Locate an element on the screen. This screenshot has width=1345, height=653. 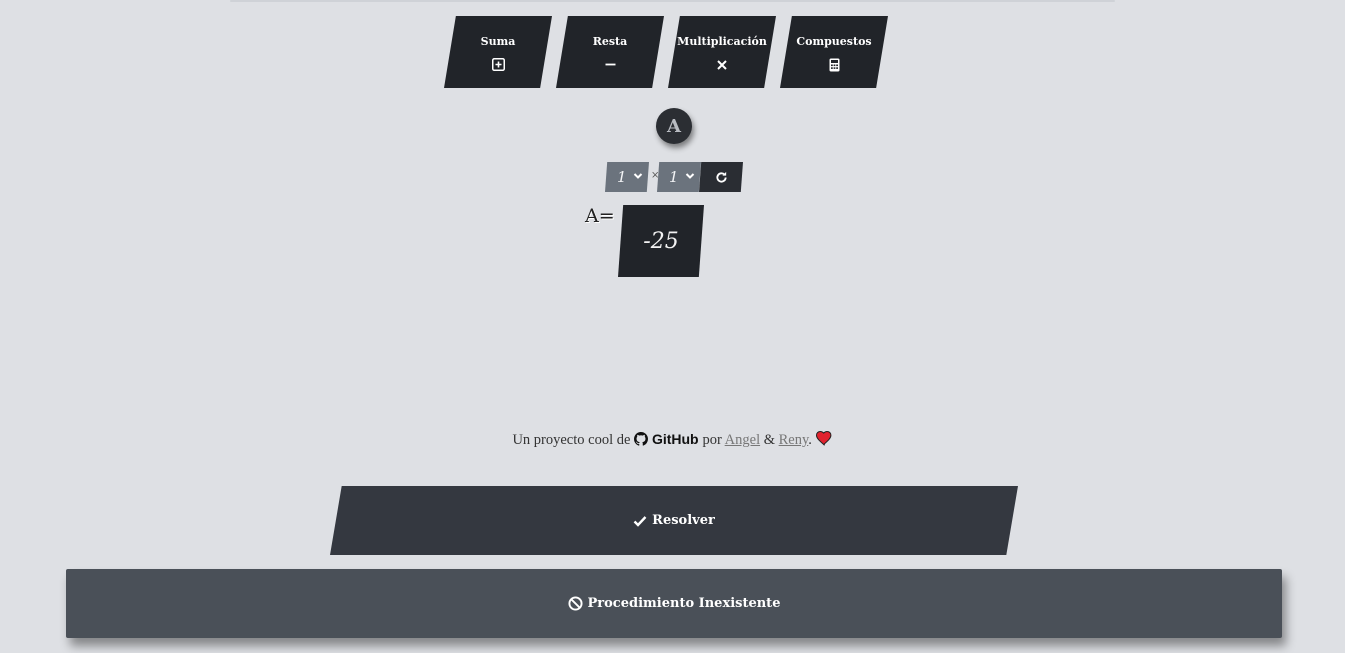
github-label: GitHub is located at coordinates (675, 439).